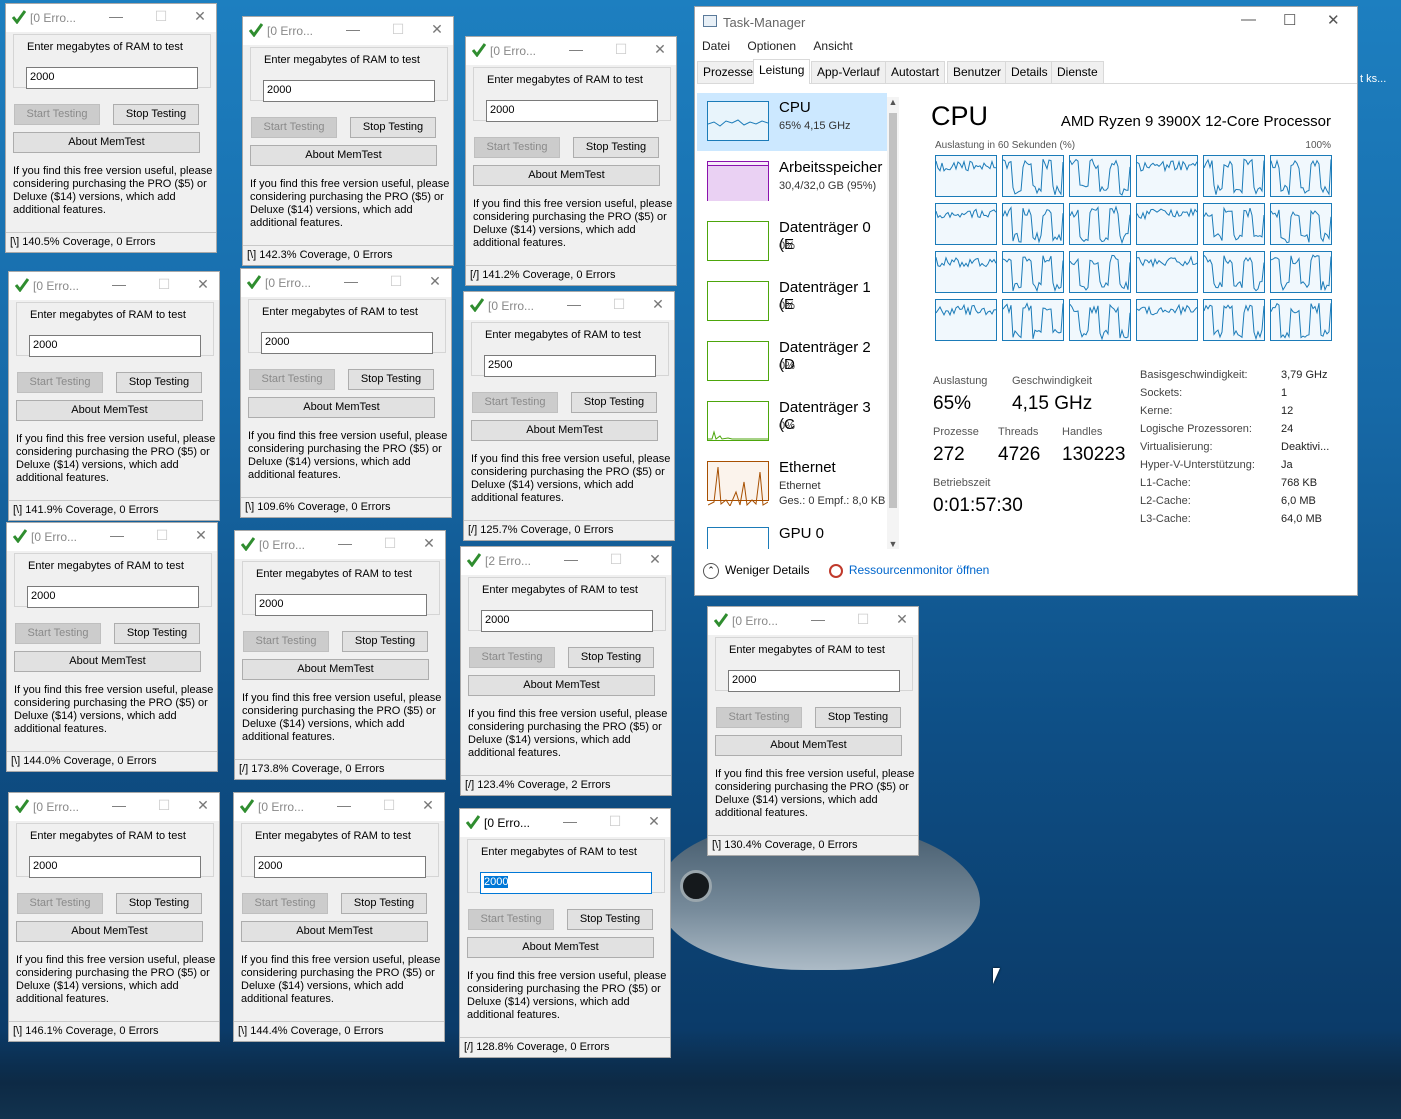 This screenshot has height=1119, width=1401. What do you see at coordinates (893, 102) in the screenshot?
I see `scroll-up-icon: ▲` at bounding box center [893, 102].